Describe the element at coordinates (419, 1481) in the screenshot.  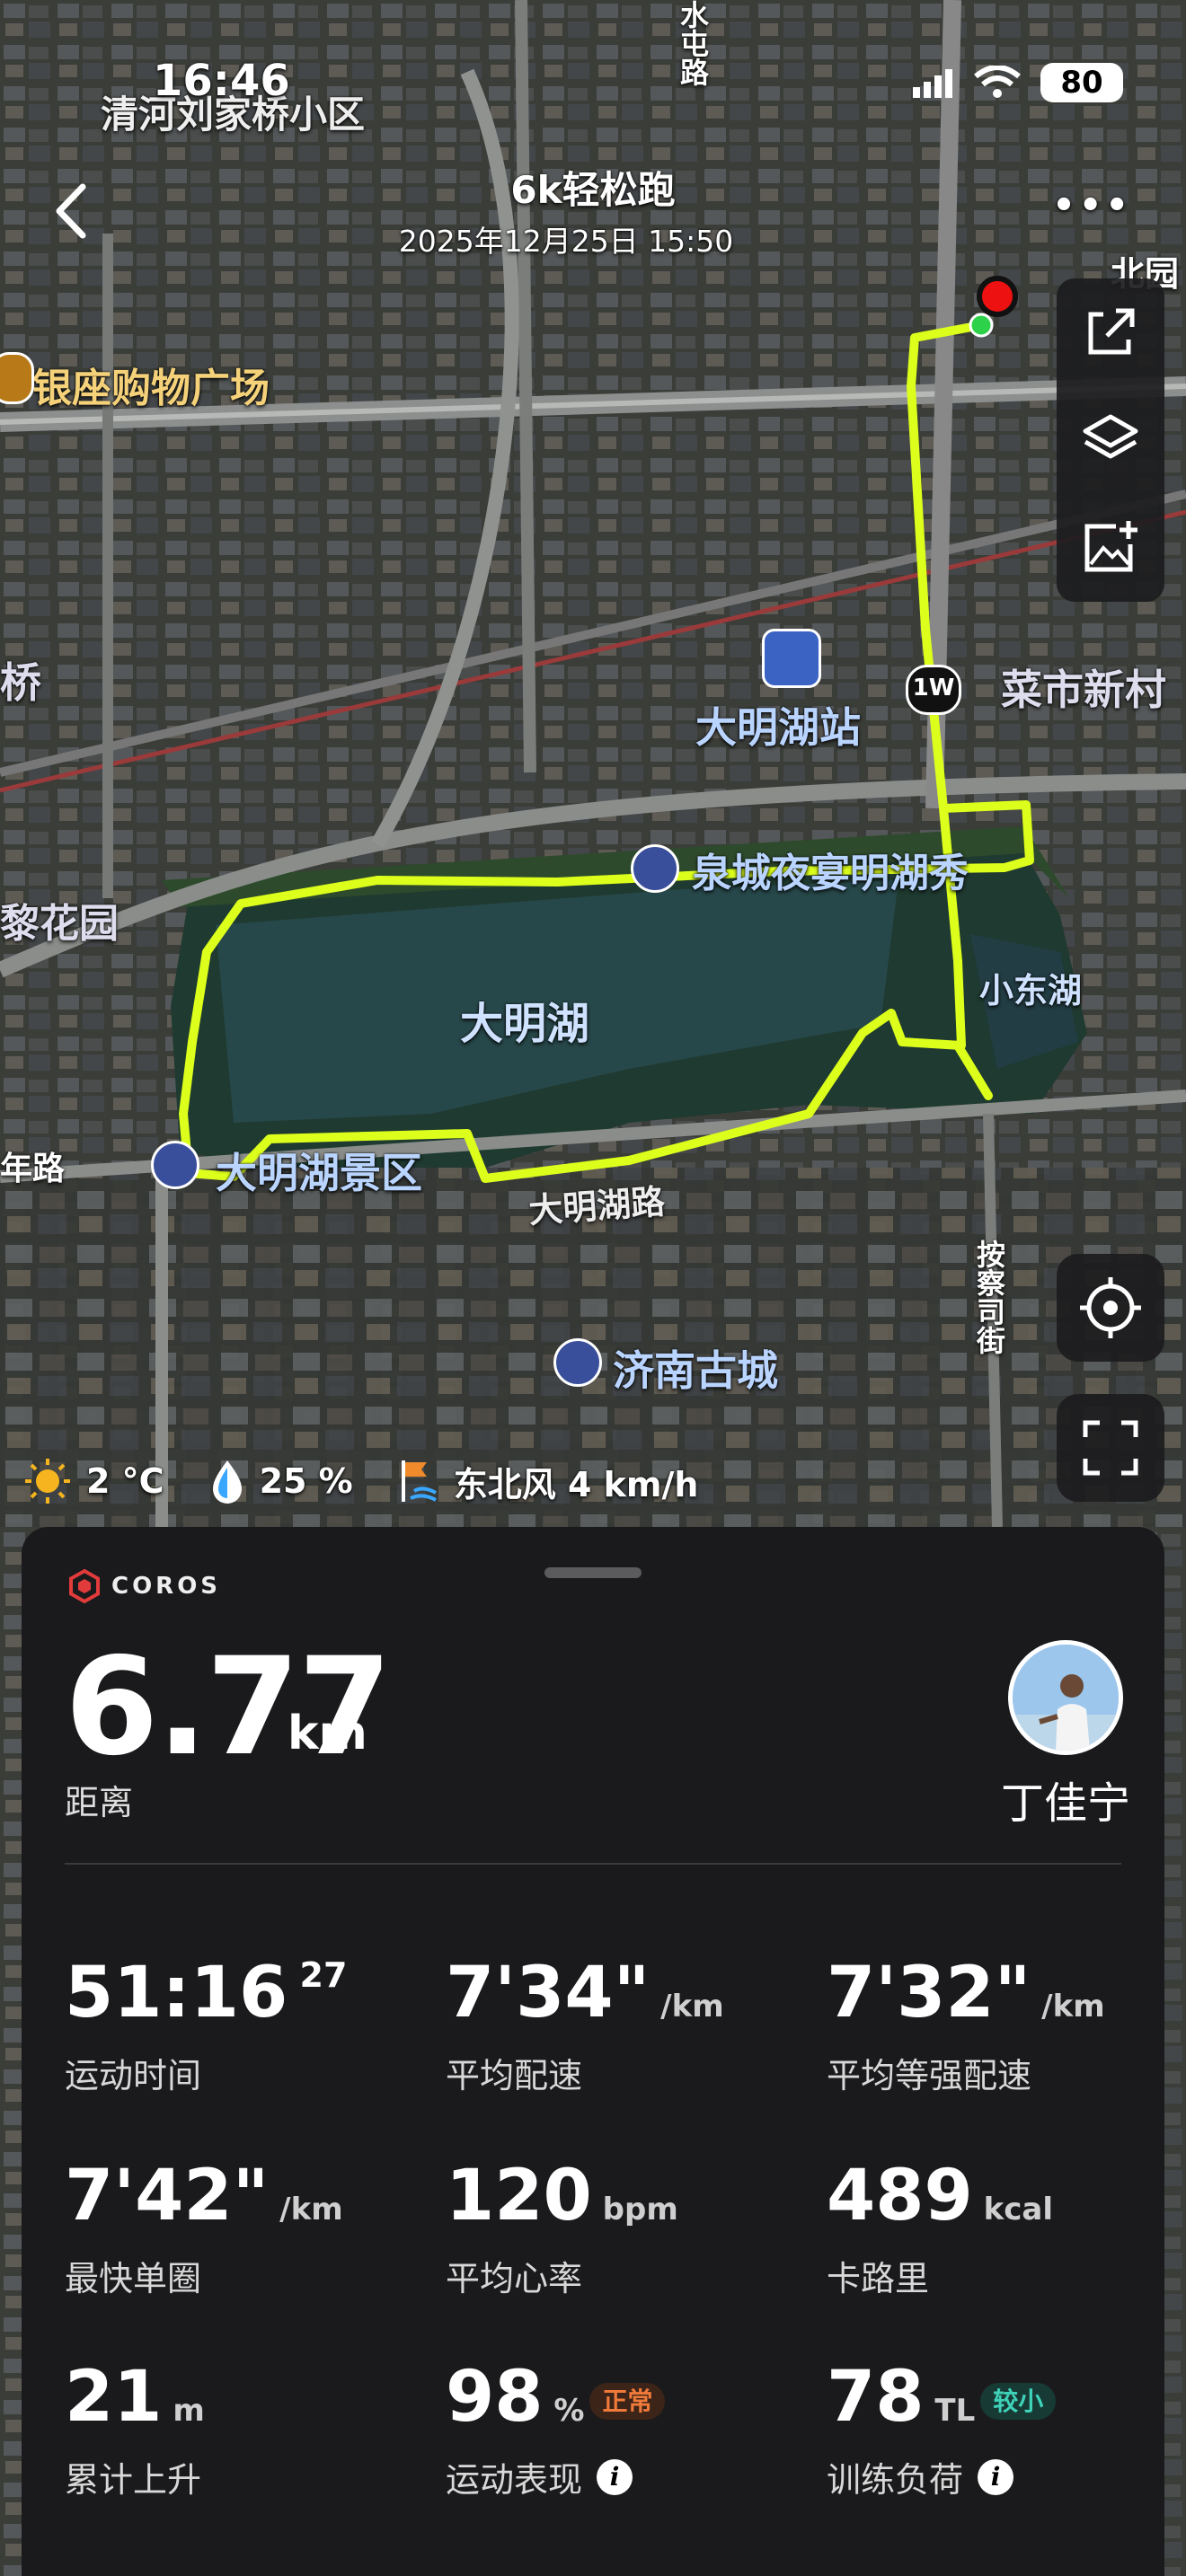
I see `wind-flag-icon` at that location.